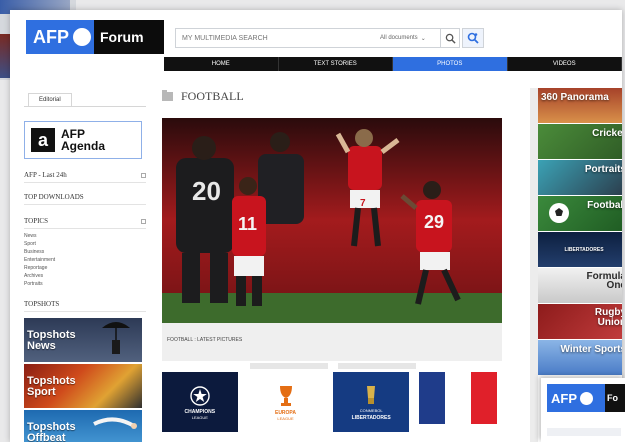 This screenshot has width=625, height=442. Describe the element at coordinates (221, 64) in the screenshot. I see `tab-home: HOME` at that location.